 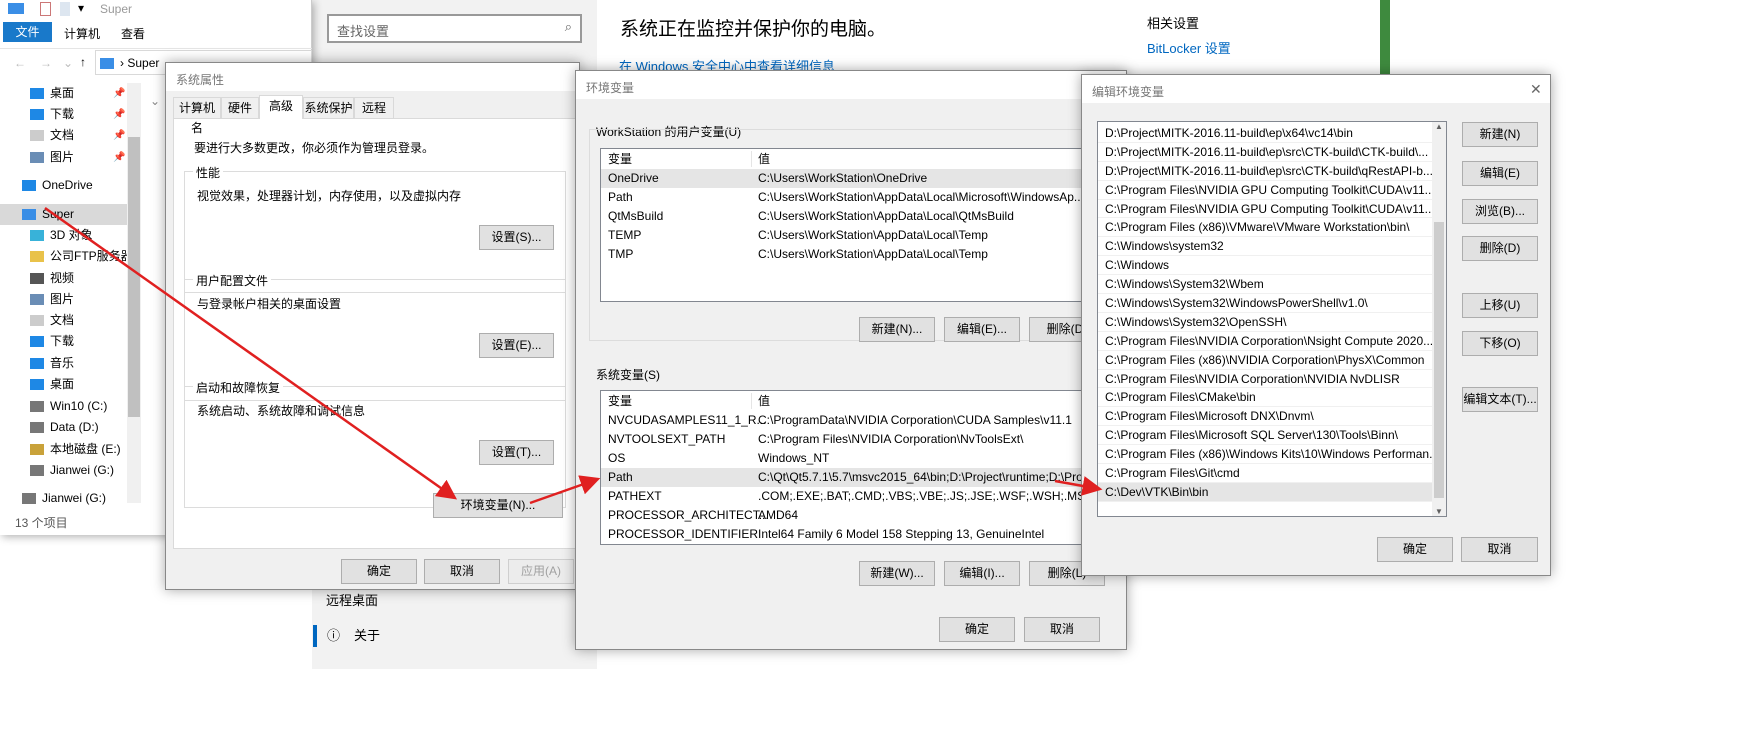 What do you see at coordinates (328, 108) in the screenshot?
I see `tab-3: 系统保护` at bounding box center [328, 108].